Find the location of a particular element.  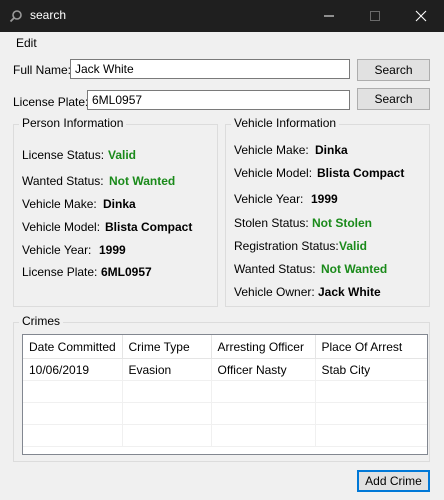

person-wanted-status-value: Not Wanted is located at coordinates (142, 181).